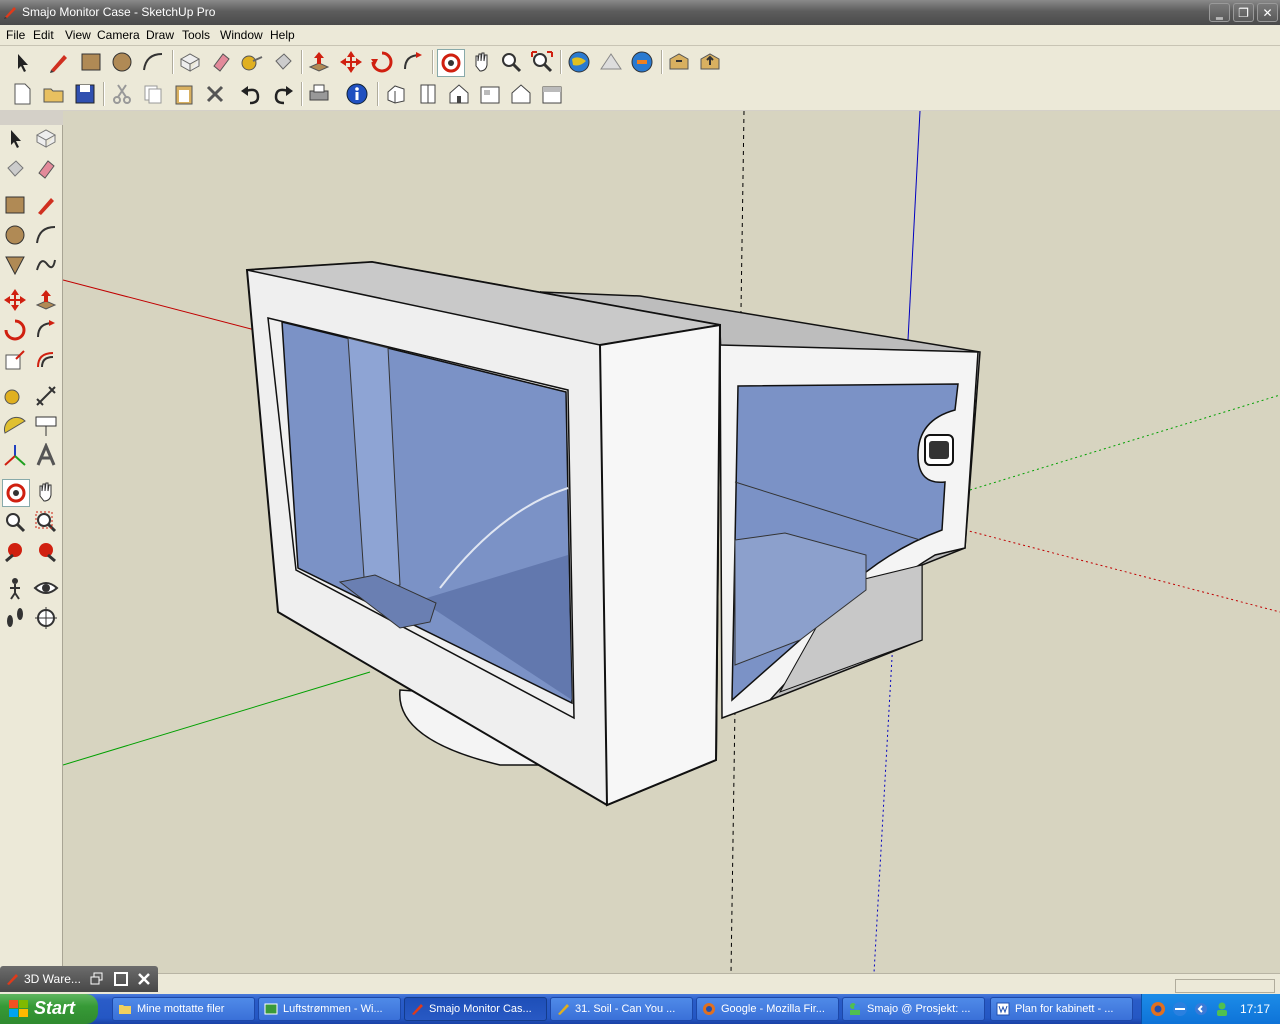 This screenshot has height=1024, width=1280. I want to click on tape-measure-button, so click(252, 62).